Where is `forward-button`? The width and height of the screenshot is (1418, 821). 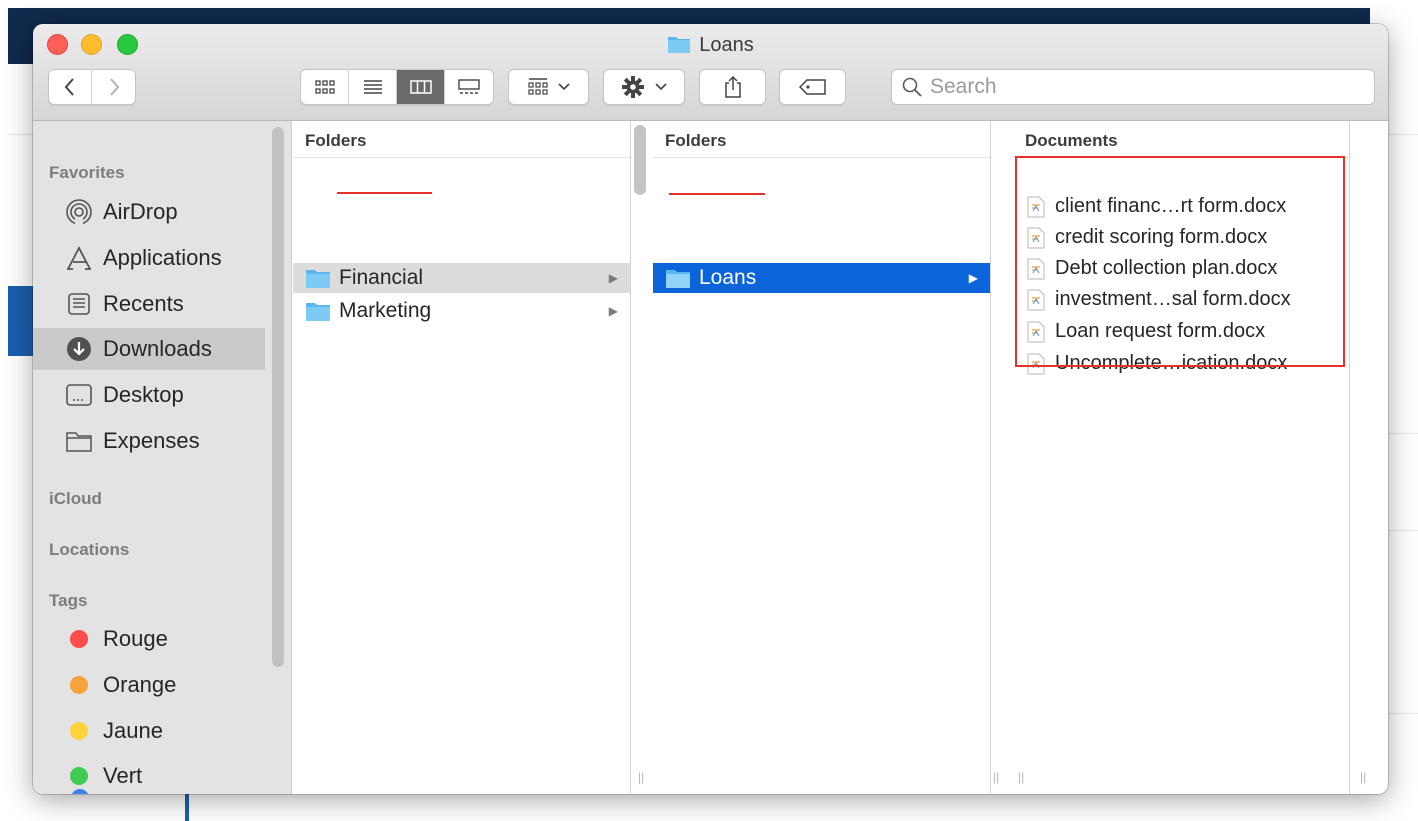 forward-button is located at coordinates (114, 87).